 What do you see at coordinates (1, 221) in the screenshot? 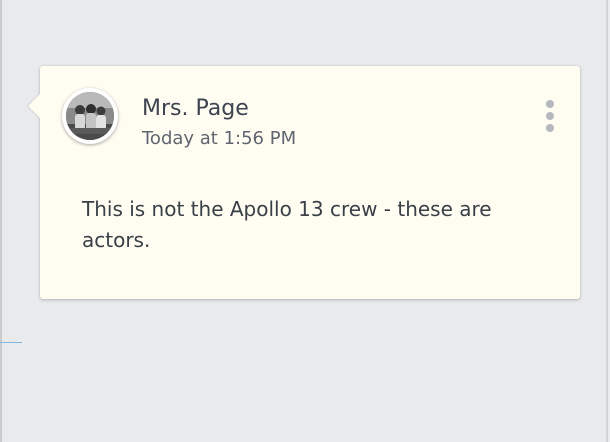
I see `panel-left-divider` at bounding box center [1, 221].